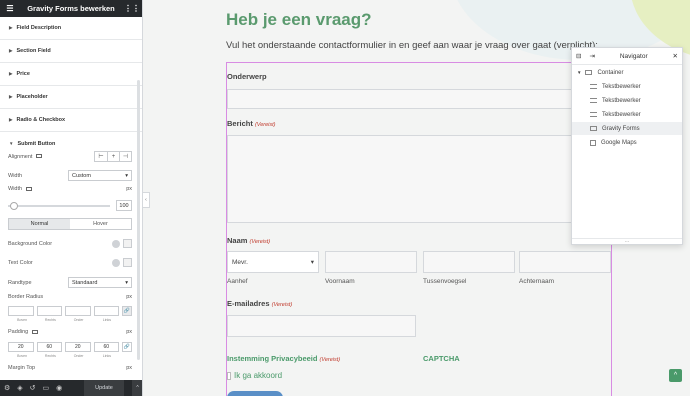  I want to click on caret-down-icon: ▼, so click(579, 72).